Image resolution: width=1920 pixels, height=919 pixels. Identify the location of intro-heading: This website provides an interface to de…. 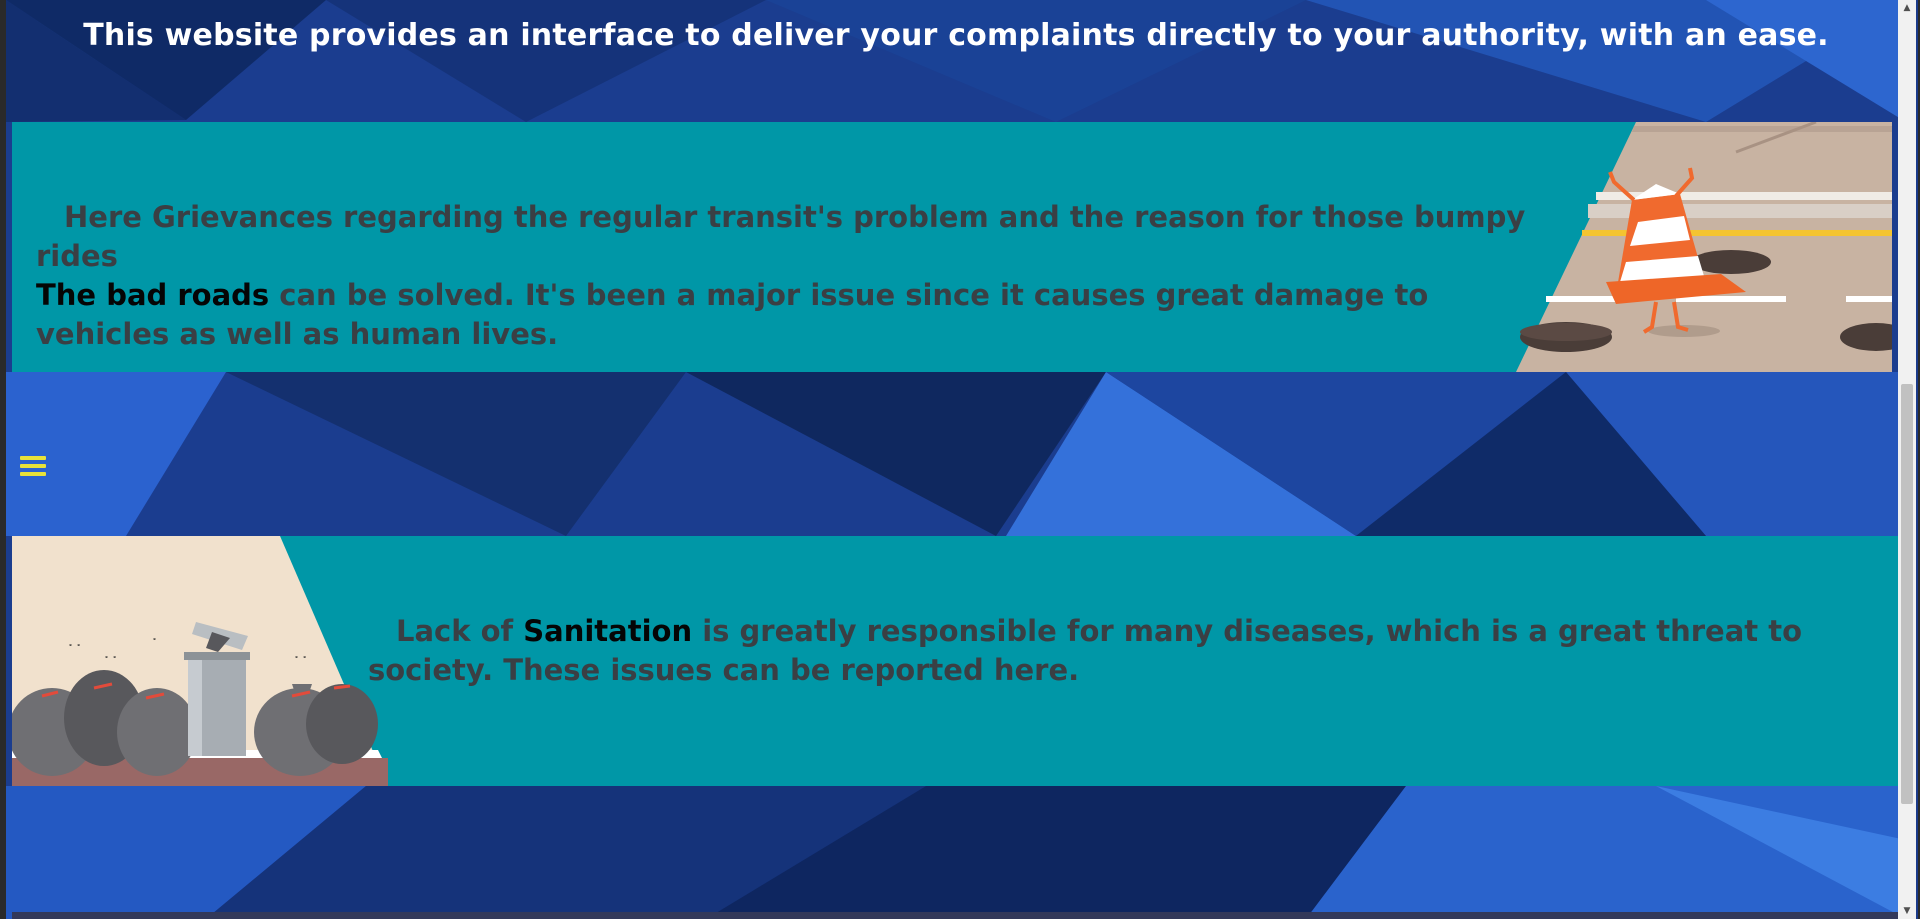
(956, 35).